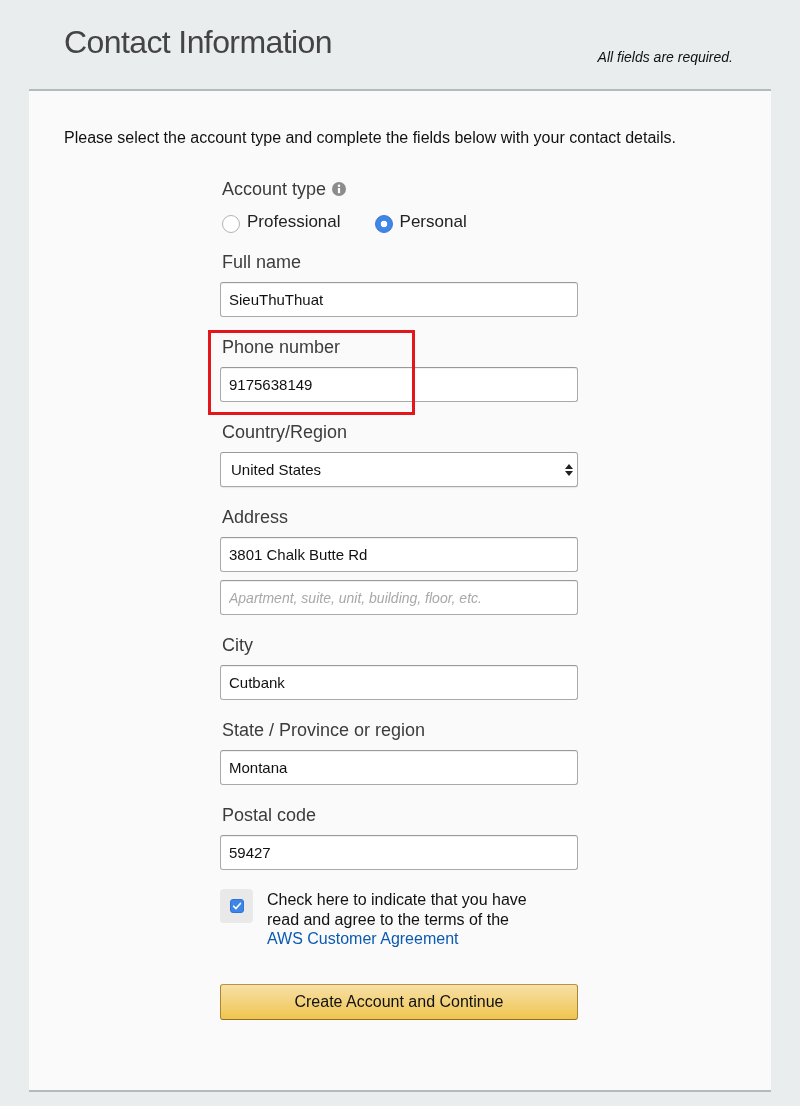 This screenshot has width=800, height=1106. Describe the element at coordinates (262, 262) in the screenshot. I see `field-label: Full name` at that location.